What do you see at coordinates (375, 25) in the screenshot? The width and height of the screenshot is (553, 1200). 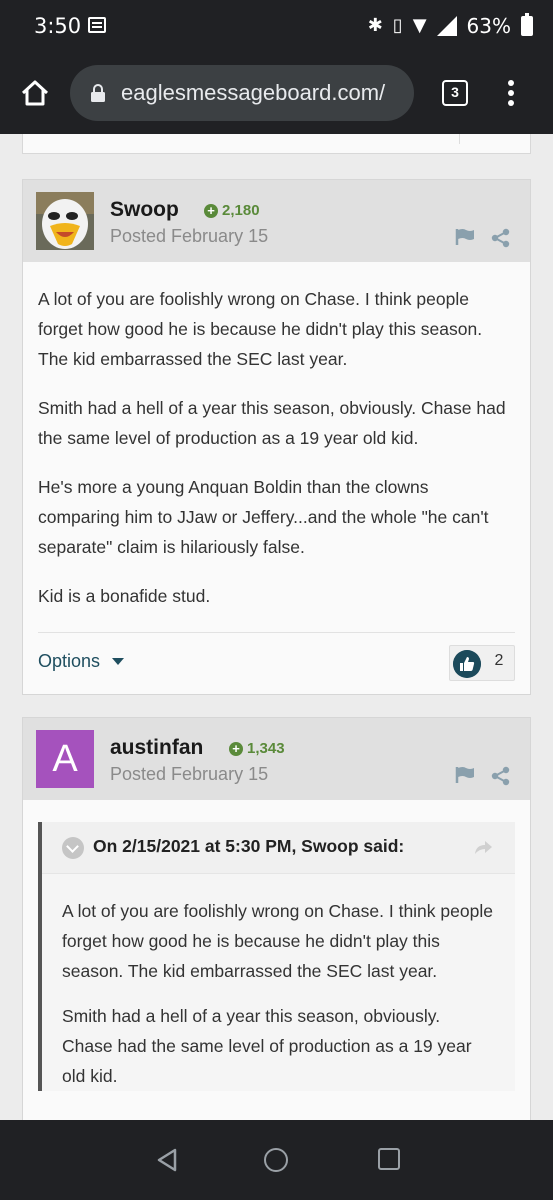 I see `bluetooth-icon: ✱` at bounding box center [375, 25].